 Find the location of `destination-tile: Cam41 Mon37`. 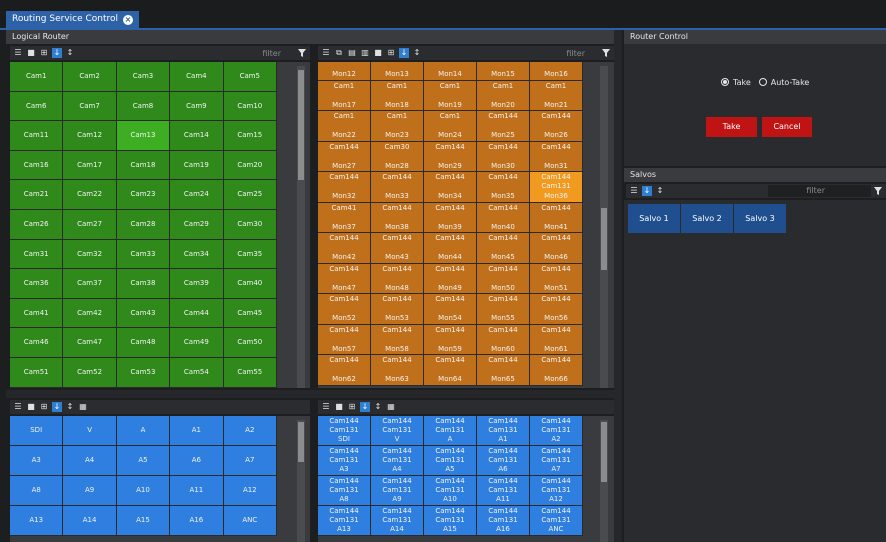

destination-tile: Cam41 Mon37 is located at coordinates (344, 217).